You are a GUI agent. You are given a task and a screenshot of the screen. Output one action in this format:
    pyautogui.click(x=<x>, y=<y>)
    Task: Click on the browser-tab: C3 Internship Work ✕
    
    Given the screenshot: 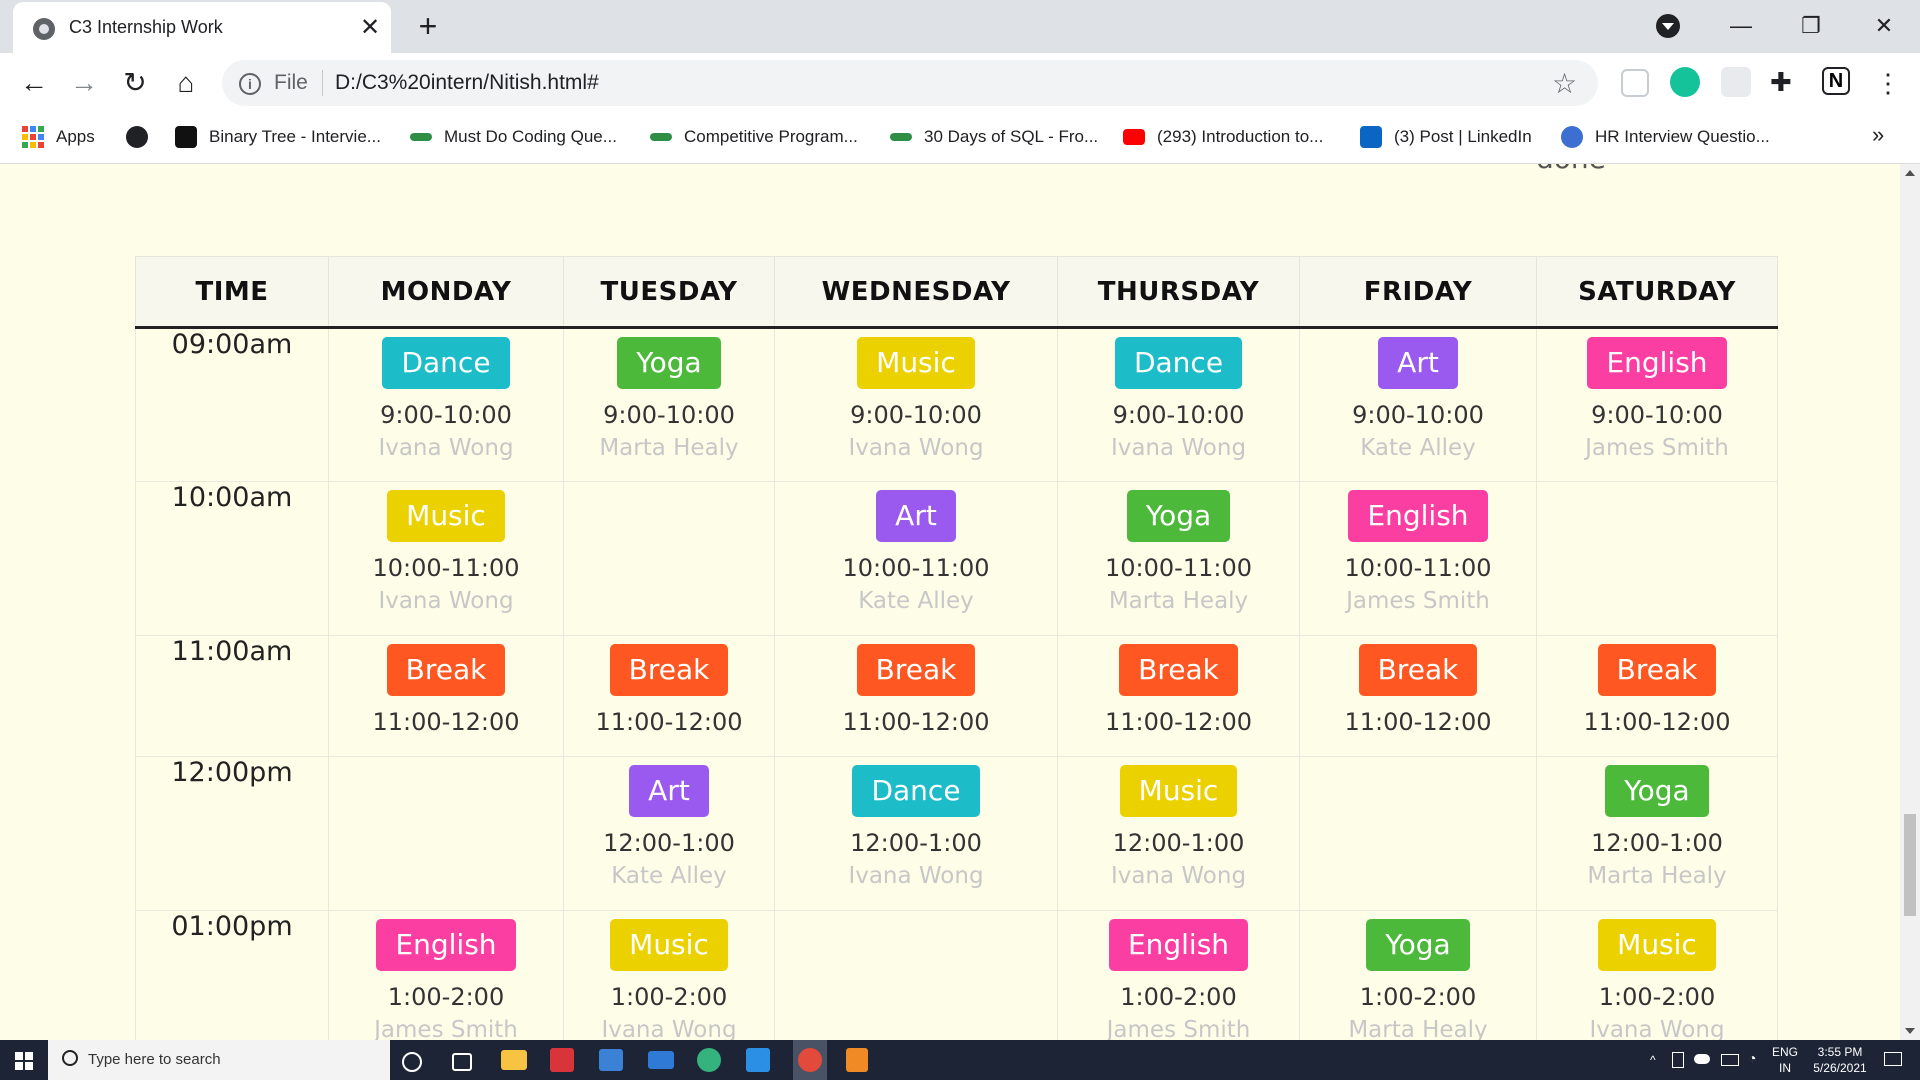 What is the action you would take?
    pyautogui.click(x=202, y=27)
    